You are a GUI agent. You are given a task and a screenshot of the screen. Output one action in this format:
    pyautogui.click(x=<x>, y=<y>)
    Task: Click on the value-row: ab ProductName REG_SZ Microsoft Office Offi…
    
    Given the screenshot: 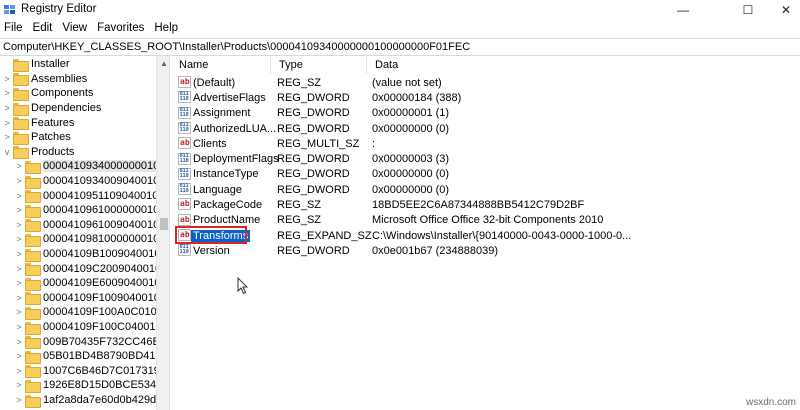 What is the action you would take?
    pyautogui.click(x=485, y=220)
    